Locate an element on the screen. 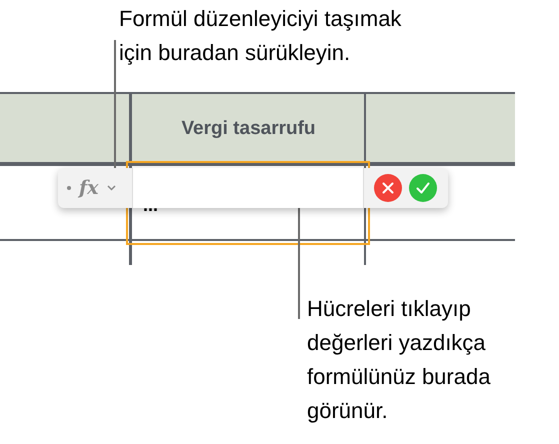 This screenshot has width=559, height=444. formula-editor-popover: fx is located at coordinates (253, 188).